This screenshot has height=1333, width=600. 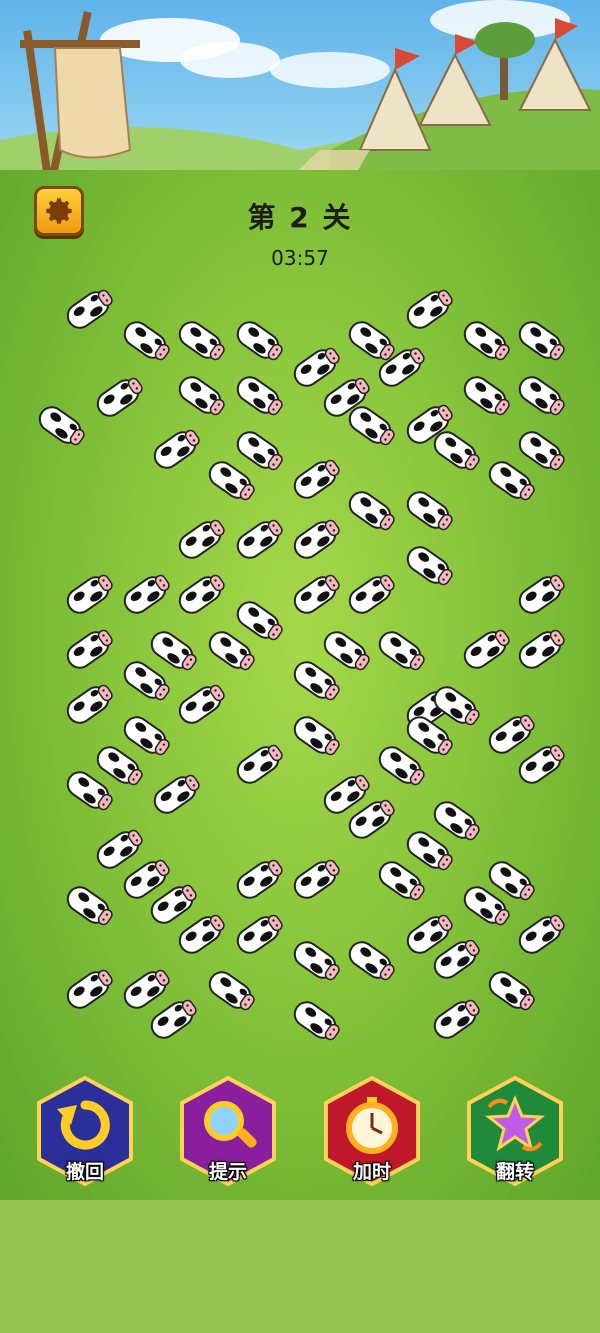 I want to click on undo-arrow-icon, so click(x=83, y=1125).